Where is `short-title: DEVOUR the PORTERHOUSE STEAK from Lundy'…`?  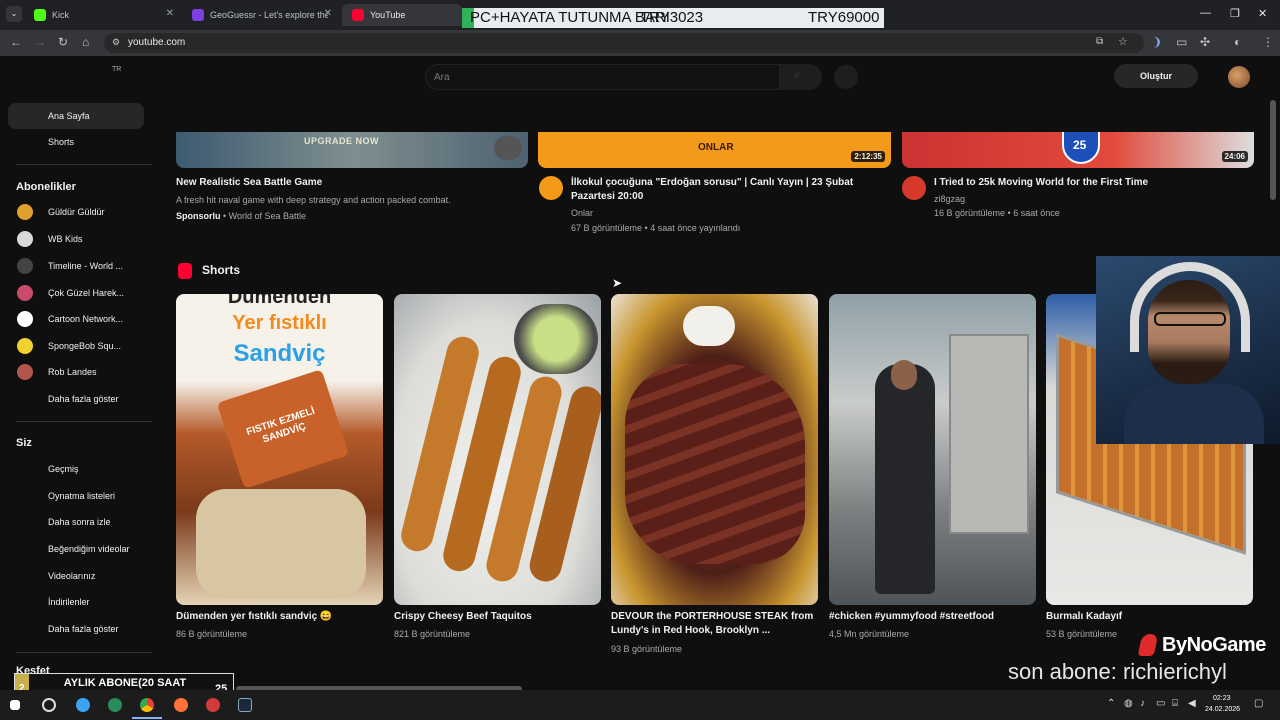
short-title: DEVOUR the PORTERHOUSE STEAK from Lundy'… is located at coordinates (713, 624).